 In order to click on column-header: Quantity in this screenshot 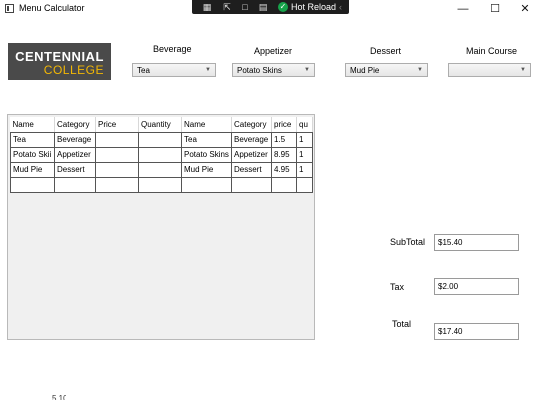, I will do `click(160, 125)`.